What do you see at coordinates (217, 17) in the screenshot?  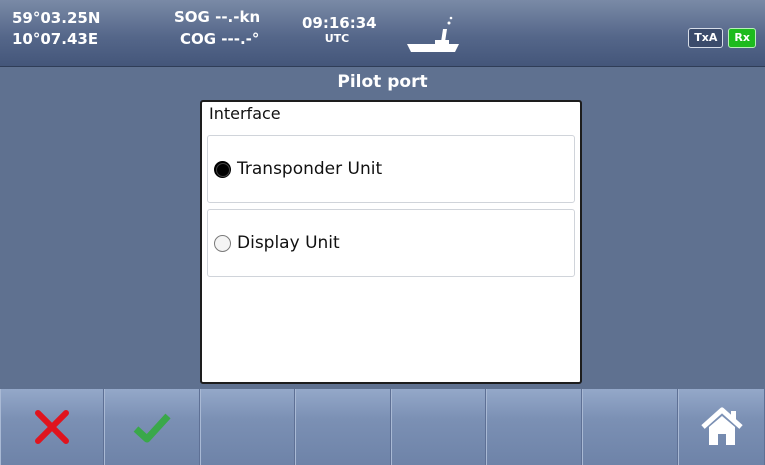 I see `sog-value: SOG --.-kn` at bounding box center [217, 17].